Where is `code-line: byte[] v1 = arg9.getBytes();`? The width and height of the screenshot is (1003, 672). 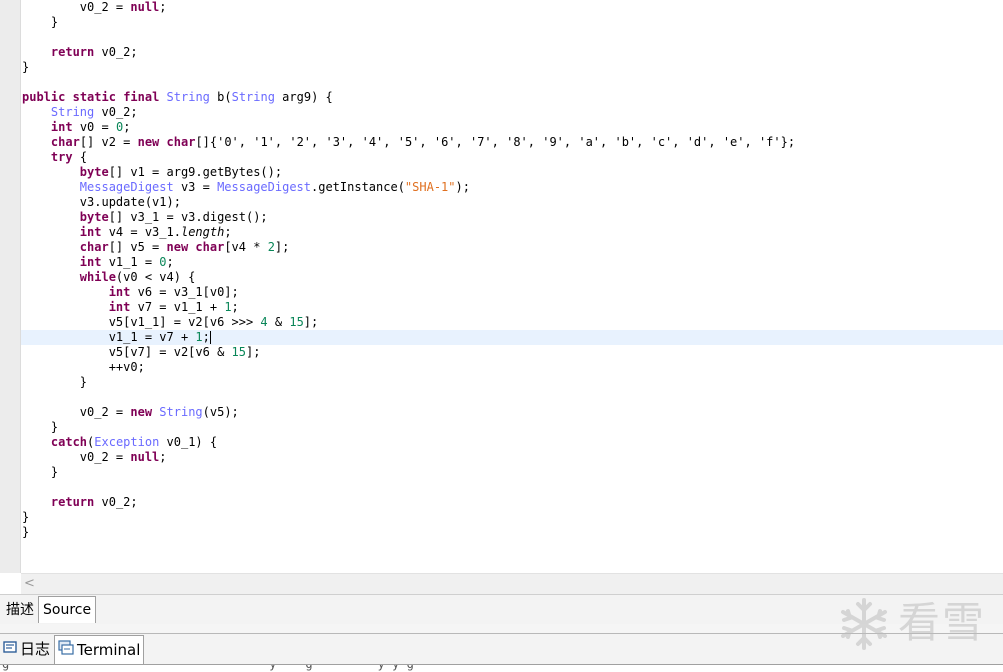 code-line: byte[] v1 = arg9.getBytes(); is located at coordinates (152, 172).